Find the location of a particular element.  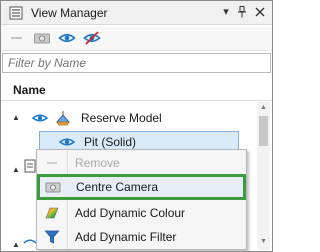

scroll-thumb is located at coordinates (263, 131).